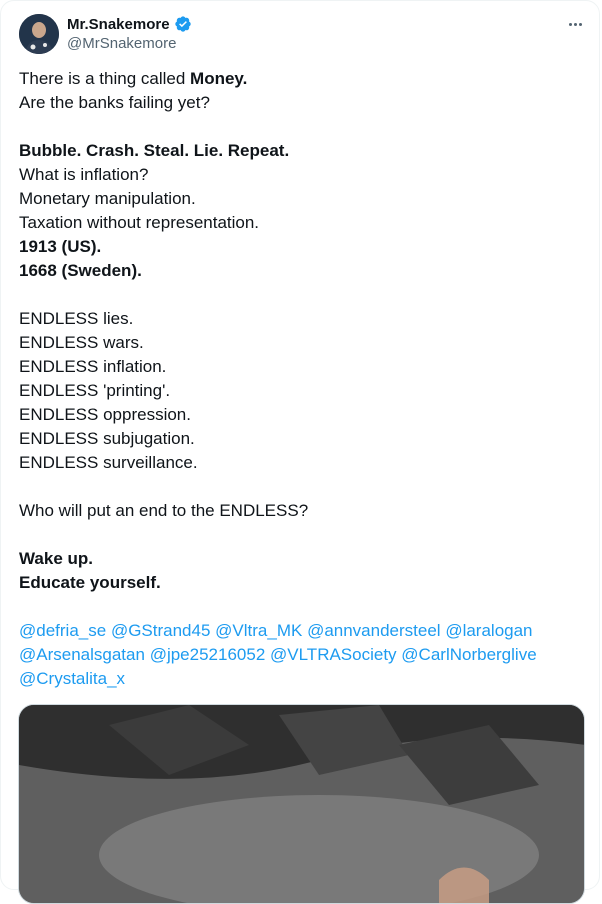  Describe the element at coordinates (105, 414) in the screenshot. I see `post-text-span: ENDLESS oppression.` at that location.